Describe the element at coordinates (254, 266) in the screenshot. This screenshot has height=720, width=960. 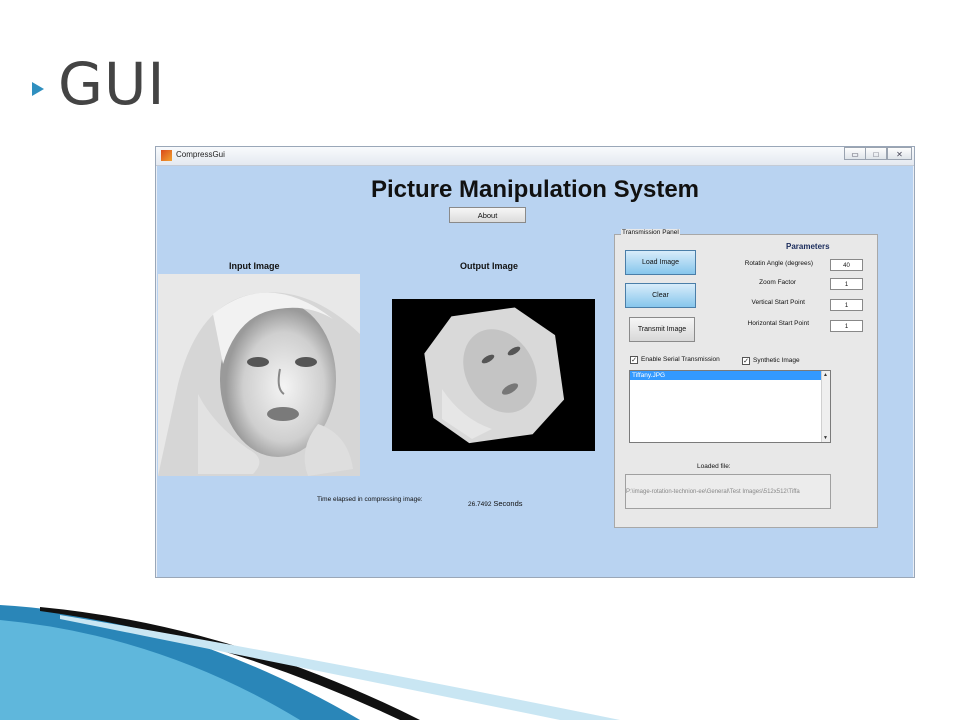
I see `input-image-label: Input Image` at that location.